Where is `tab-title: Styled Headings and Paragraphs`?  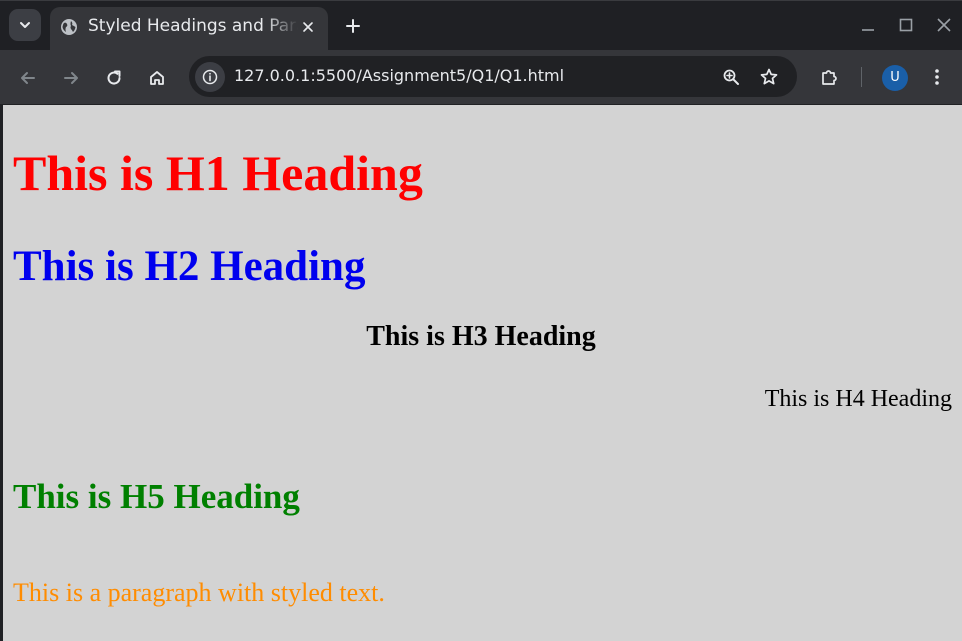 tab-title: Styled Headings and Paragraphs is located at coordinates (193, 26).